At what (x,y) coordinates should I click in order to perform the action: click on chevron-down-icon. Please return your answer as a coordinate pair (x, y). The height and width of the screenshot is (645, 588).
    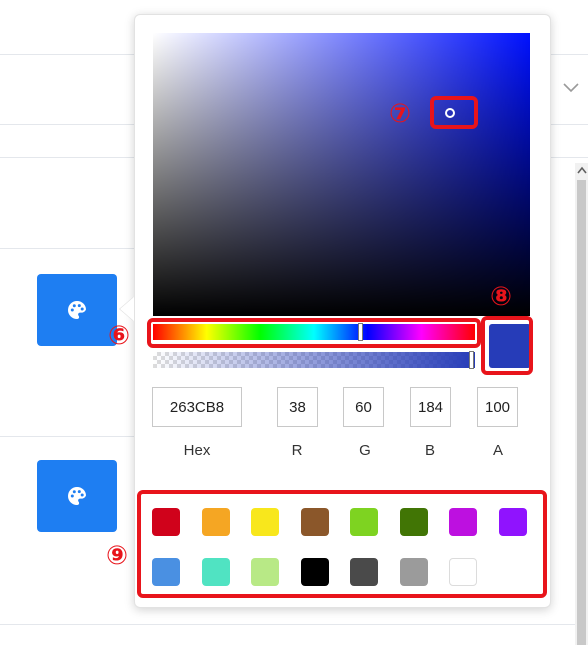
    Looking at the image, I should click on (571, 87).